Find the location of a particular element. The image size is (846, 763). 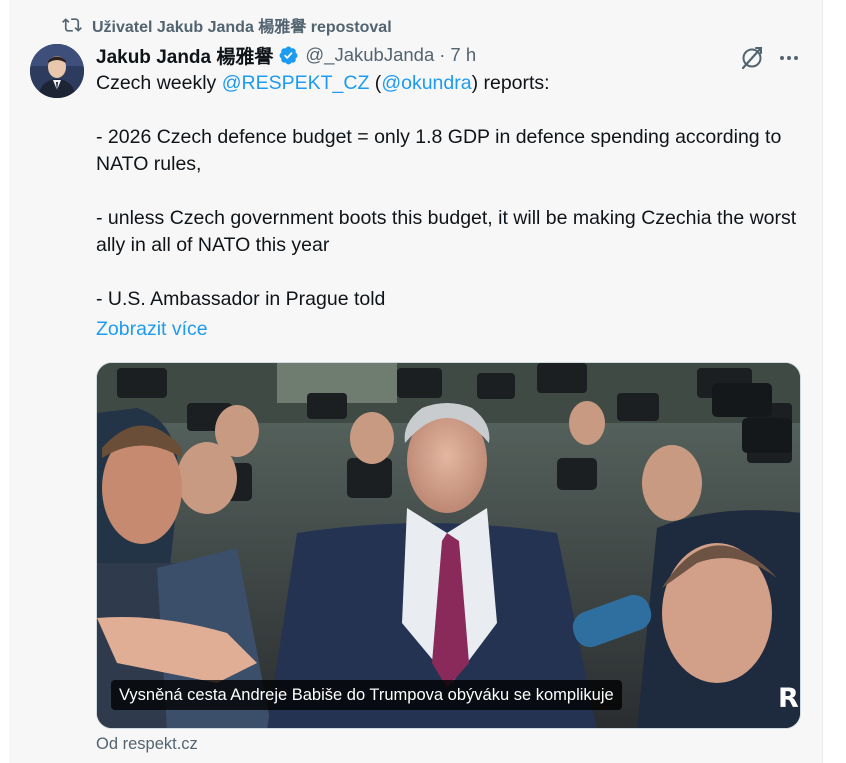

tweet-header: Jakub Janda 楊雅譽 @_JakubJanda · 7 h is located at coordinates (286, 55).